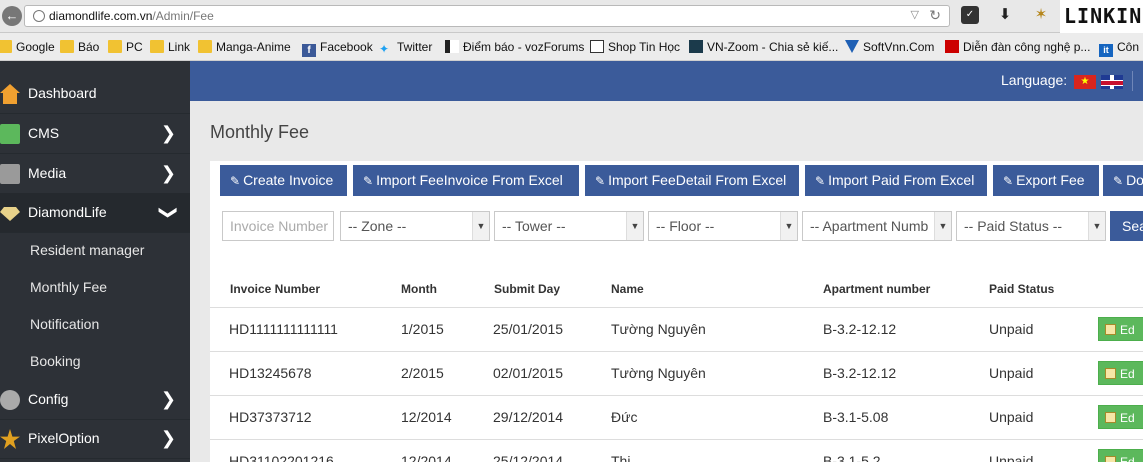 Image resolution: width=1143 pixels, height=462 pixels. What do you see at coordinates (466, 180) in the screenshot?
I see `import-feeinvoice-button: ✎ Import FeeInvoice From Excel` at bounding box center [466, 180].